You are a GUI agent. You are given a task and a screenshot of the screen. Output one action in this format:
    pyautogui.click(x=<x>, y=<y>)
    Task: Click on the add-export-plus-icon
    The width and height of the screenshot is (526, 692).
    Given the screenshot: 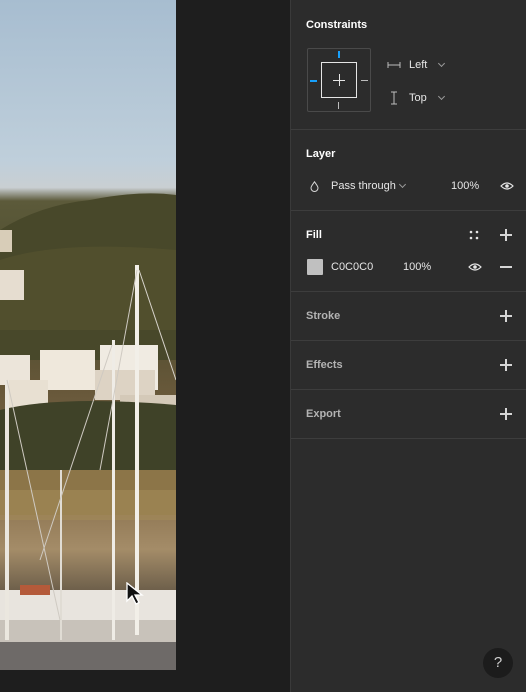 What is the action you would take?
    pyautogui.click(x=506, y=414)
    